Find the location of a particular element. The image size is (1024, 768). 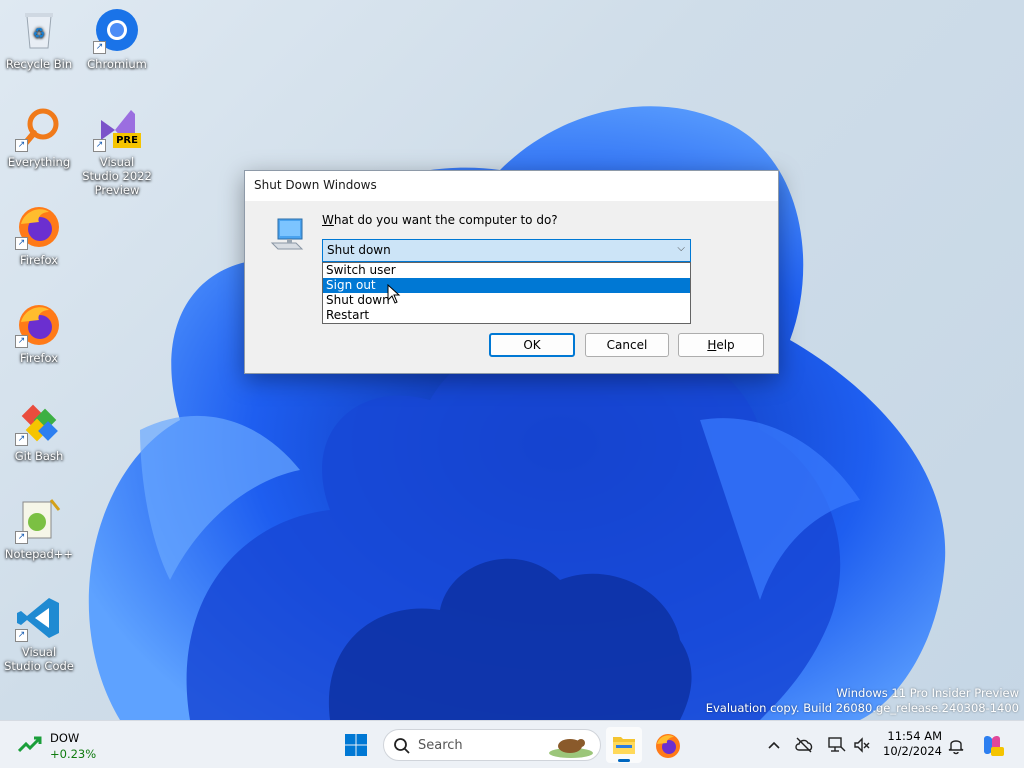

help-button: Help is located at coordinates (721, 345).